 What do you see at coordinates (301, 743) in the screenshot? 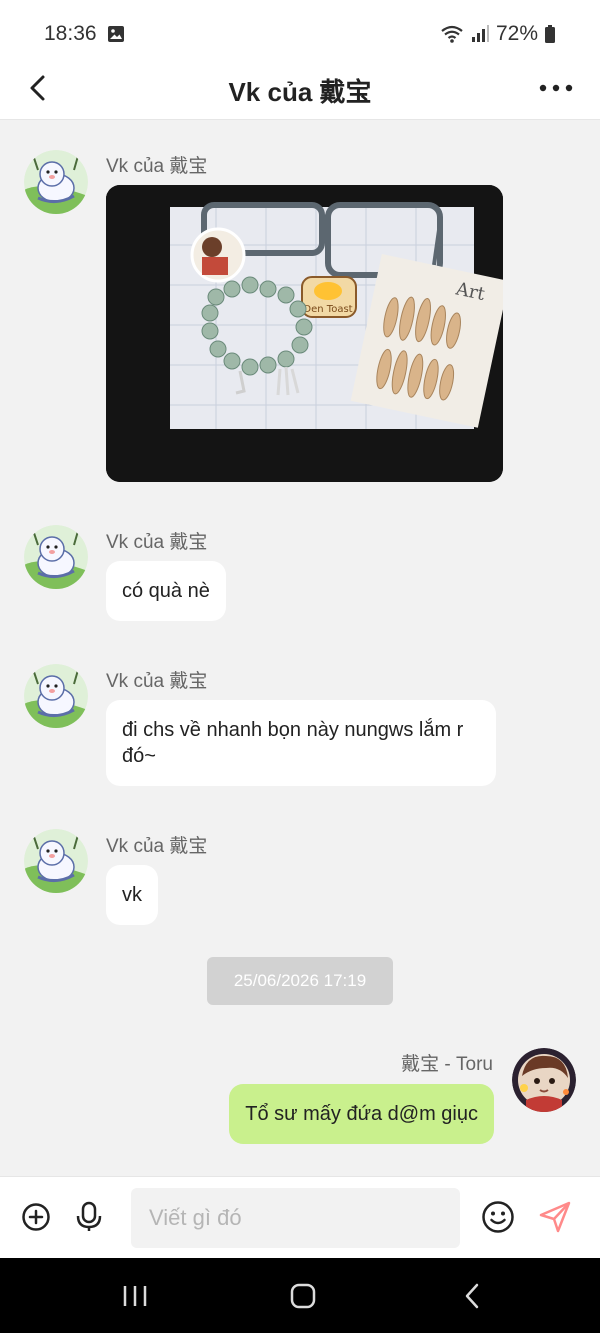
I see `message-bubble: đi chs về nhanh bọn này nungws lắm r đó~` at bounding box center [301, 743].